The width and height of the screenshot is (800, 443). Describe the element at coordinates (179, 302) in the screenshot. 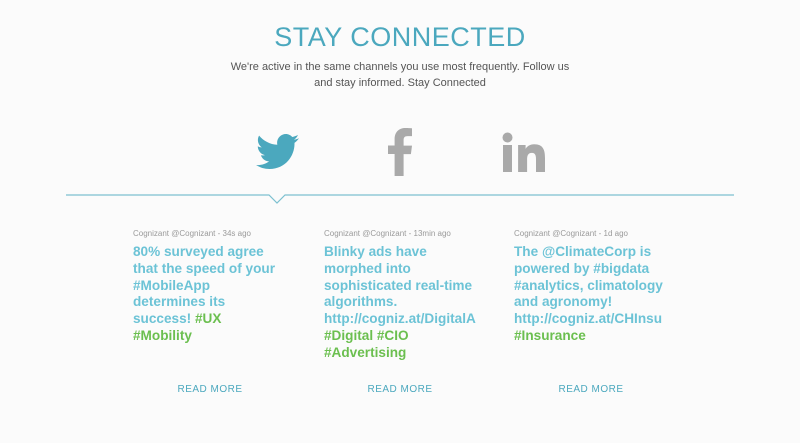

I see `tweet-text-segment: determines its` at that location.